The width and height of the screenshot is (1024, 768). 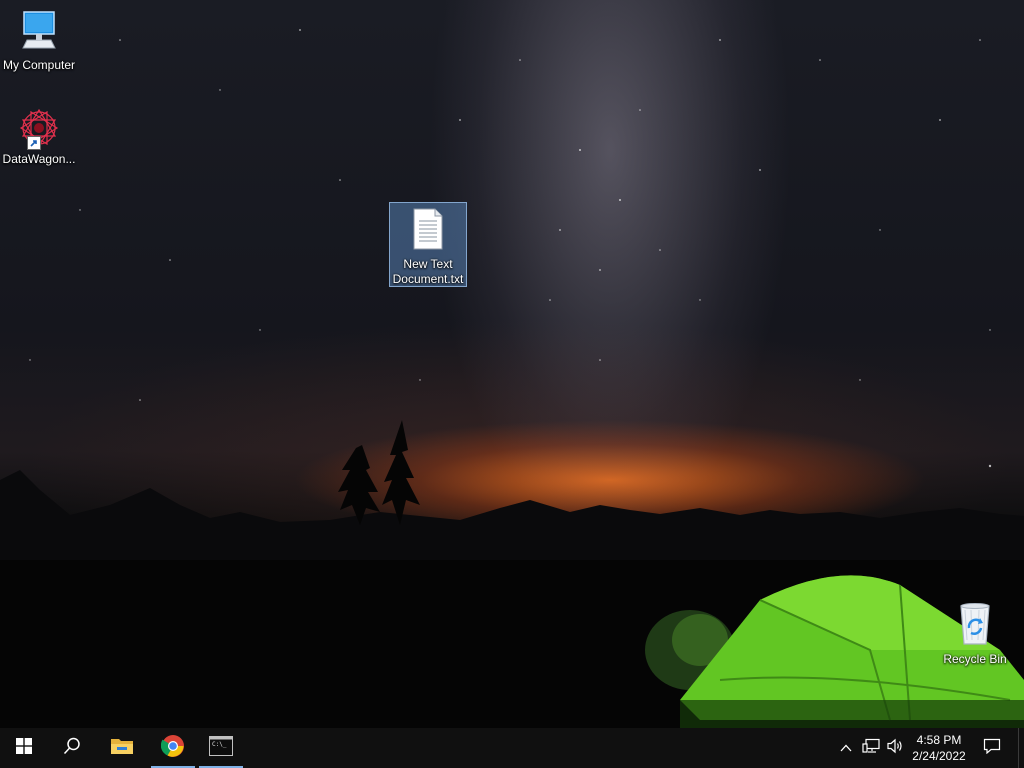 I want to click on datawagon-logo-icon, so click(x=39, y=128).